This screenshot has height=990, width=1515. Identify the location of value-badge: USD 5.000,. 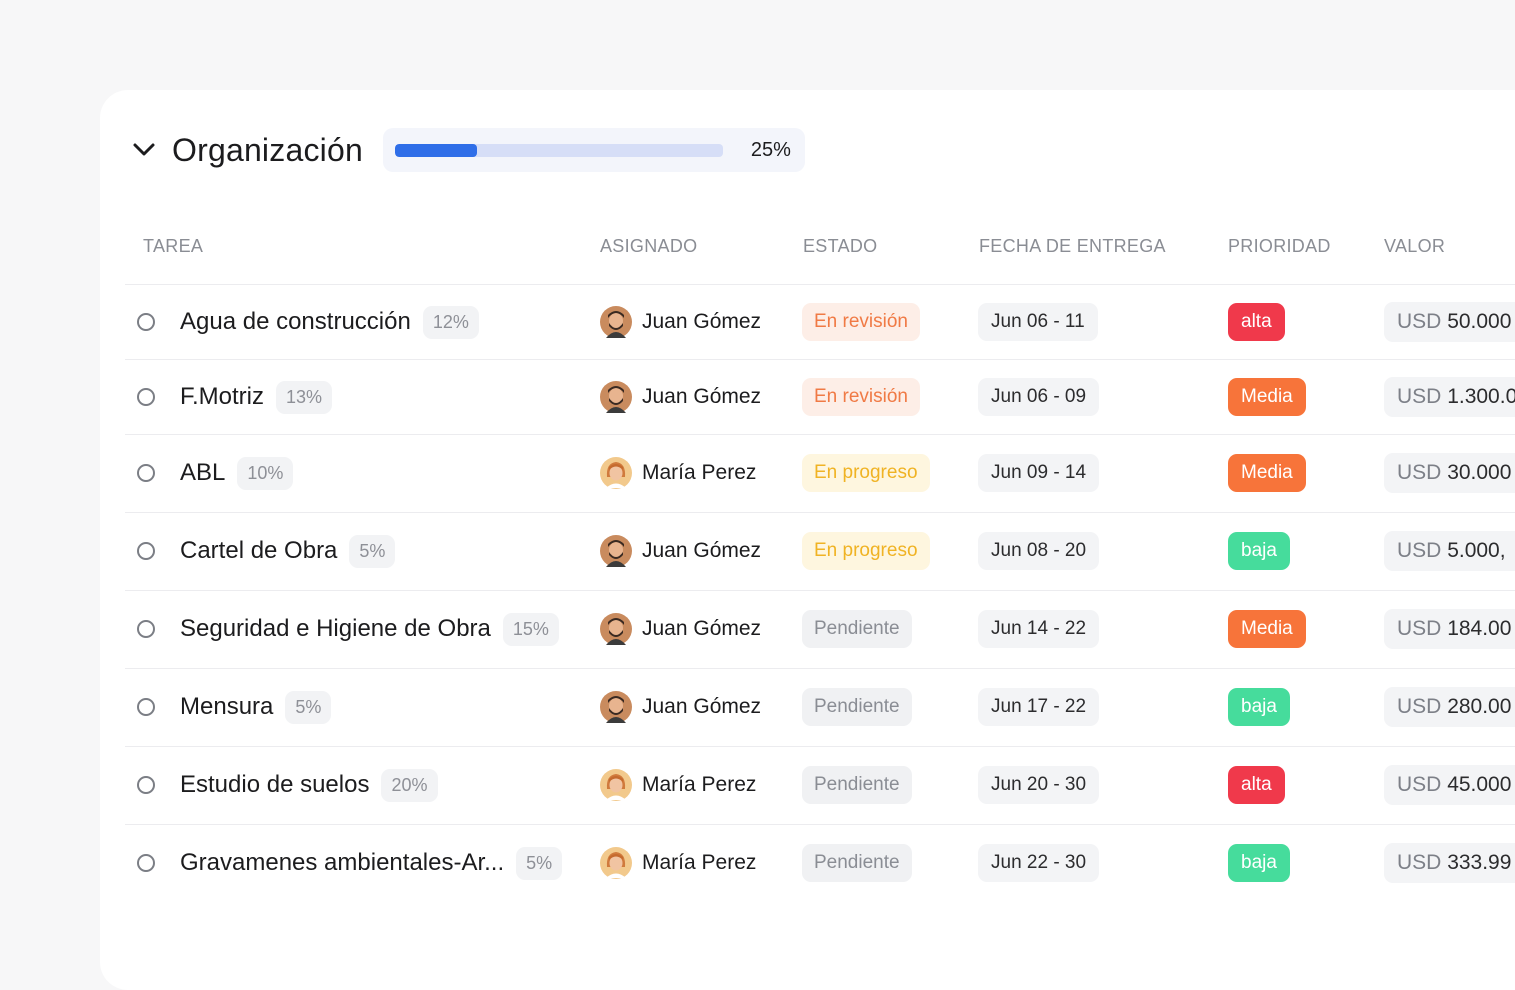
(1449, 551).